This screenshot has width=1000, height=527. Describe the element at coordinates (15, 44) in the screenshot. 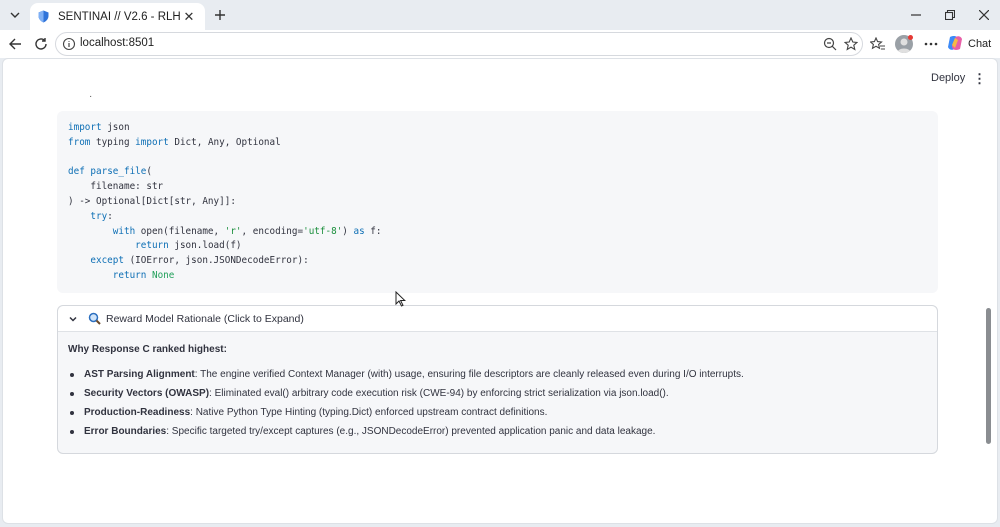

I see `back-arrow-icon` at that location.